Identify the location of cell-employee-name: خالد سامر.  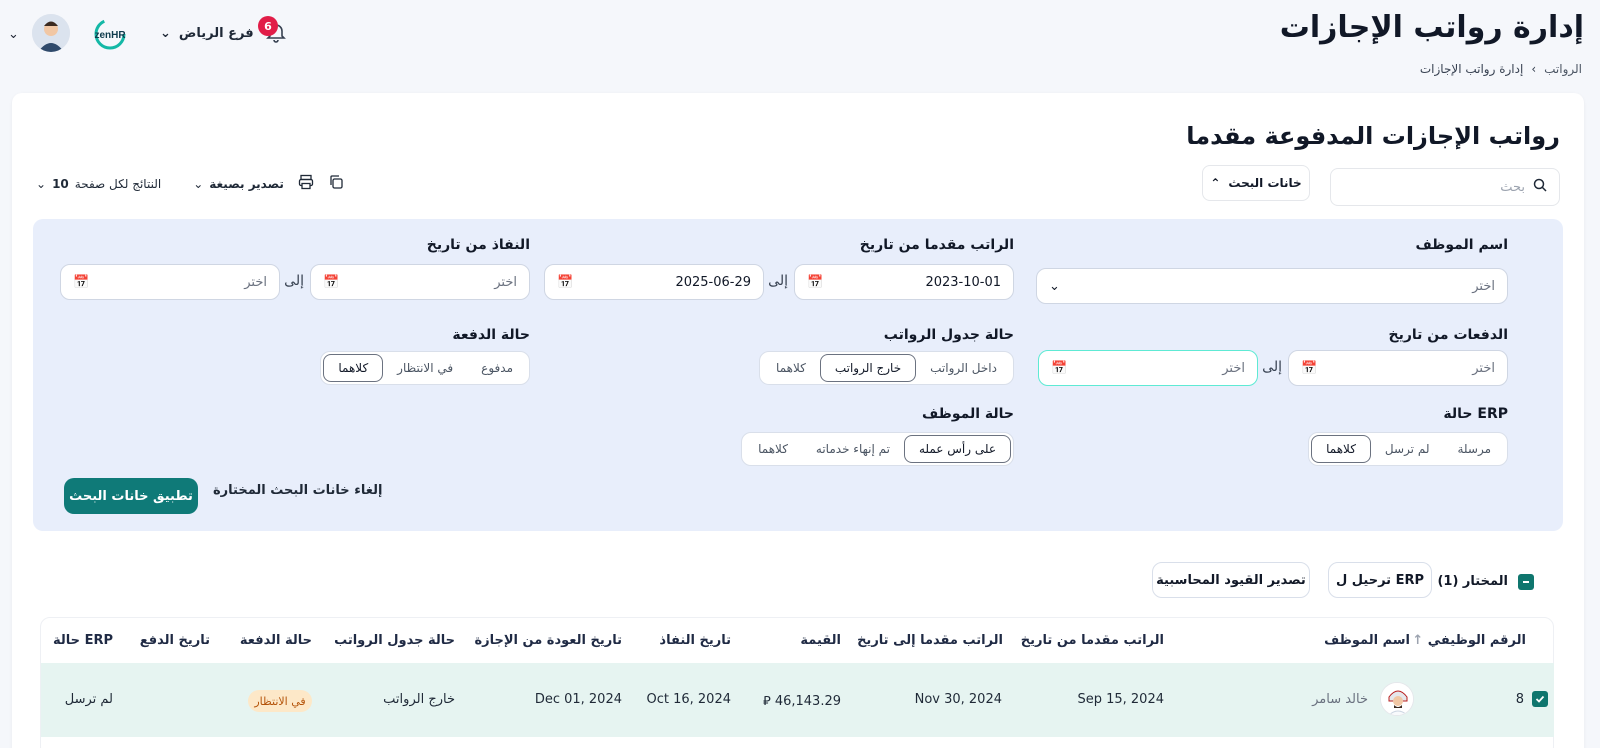
(1340, 699).